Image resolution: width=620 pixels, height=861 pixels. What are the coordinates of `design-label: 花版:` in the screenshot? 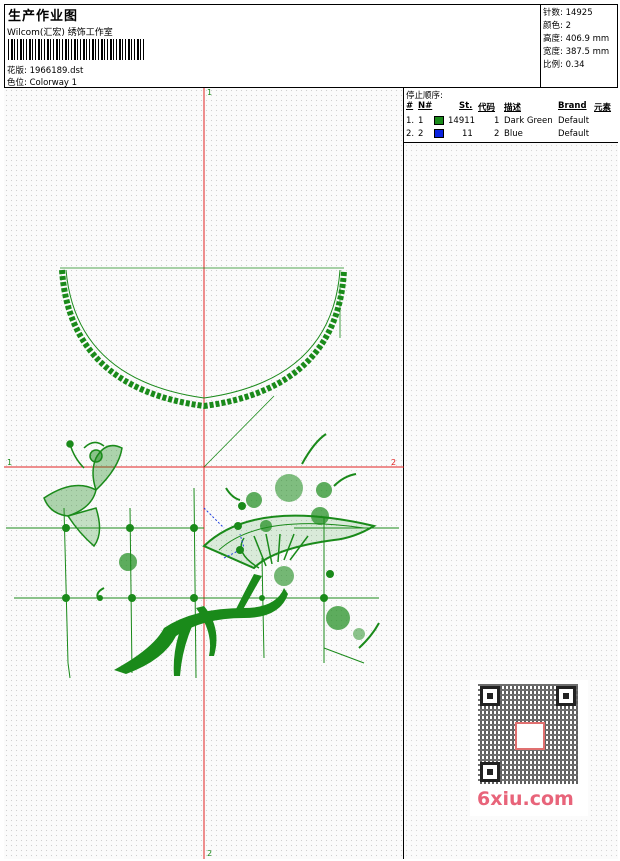 It's located at (17, 71).